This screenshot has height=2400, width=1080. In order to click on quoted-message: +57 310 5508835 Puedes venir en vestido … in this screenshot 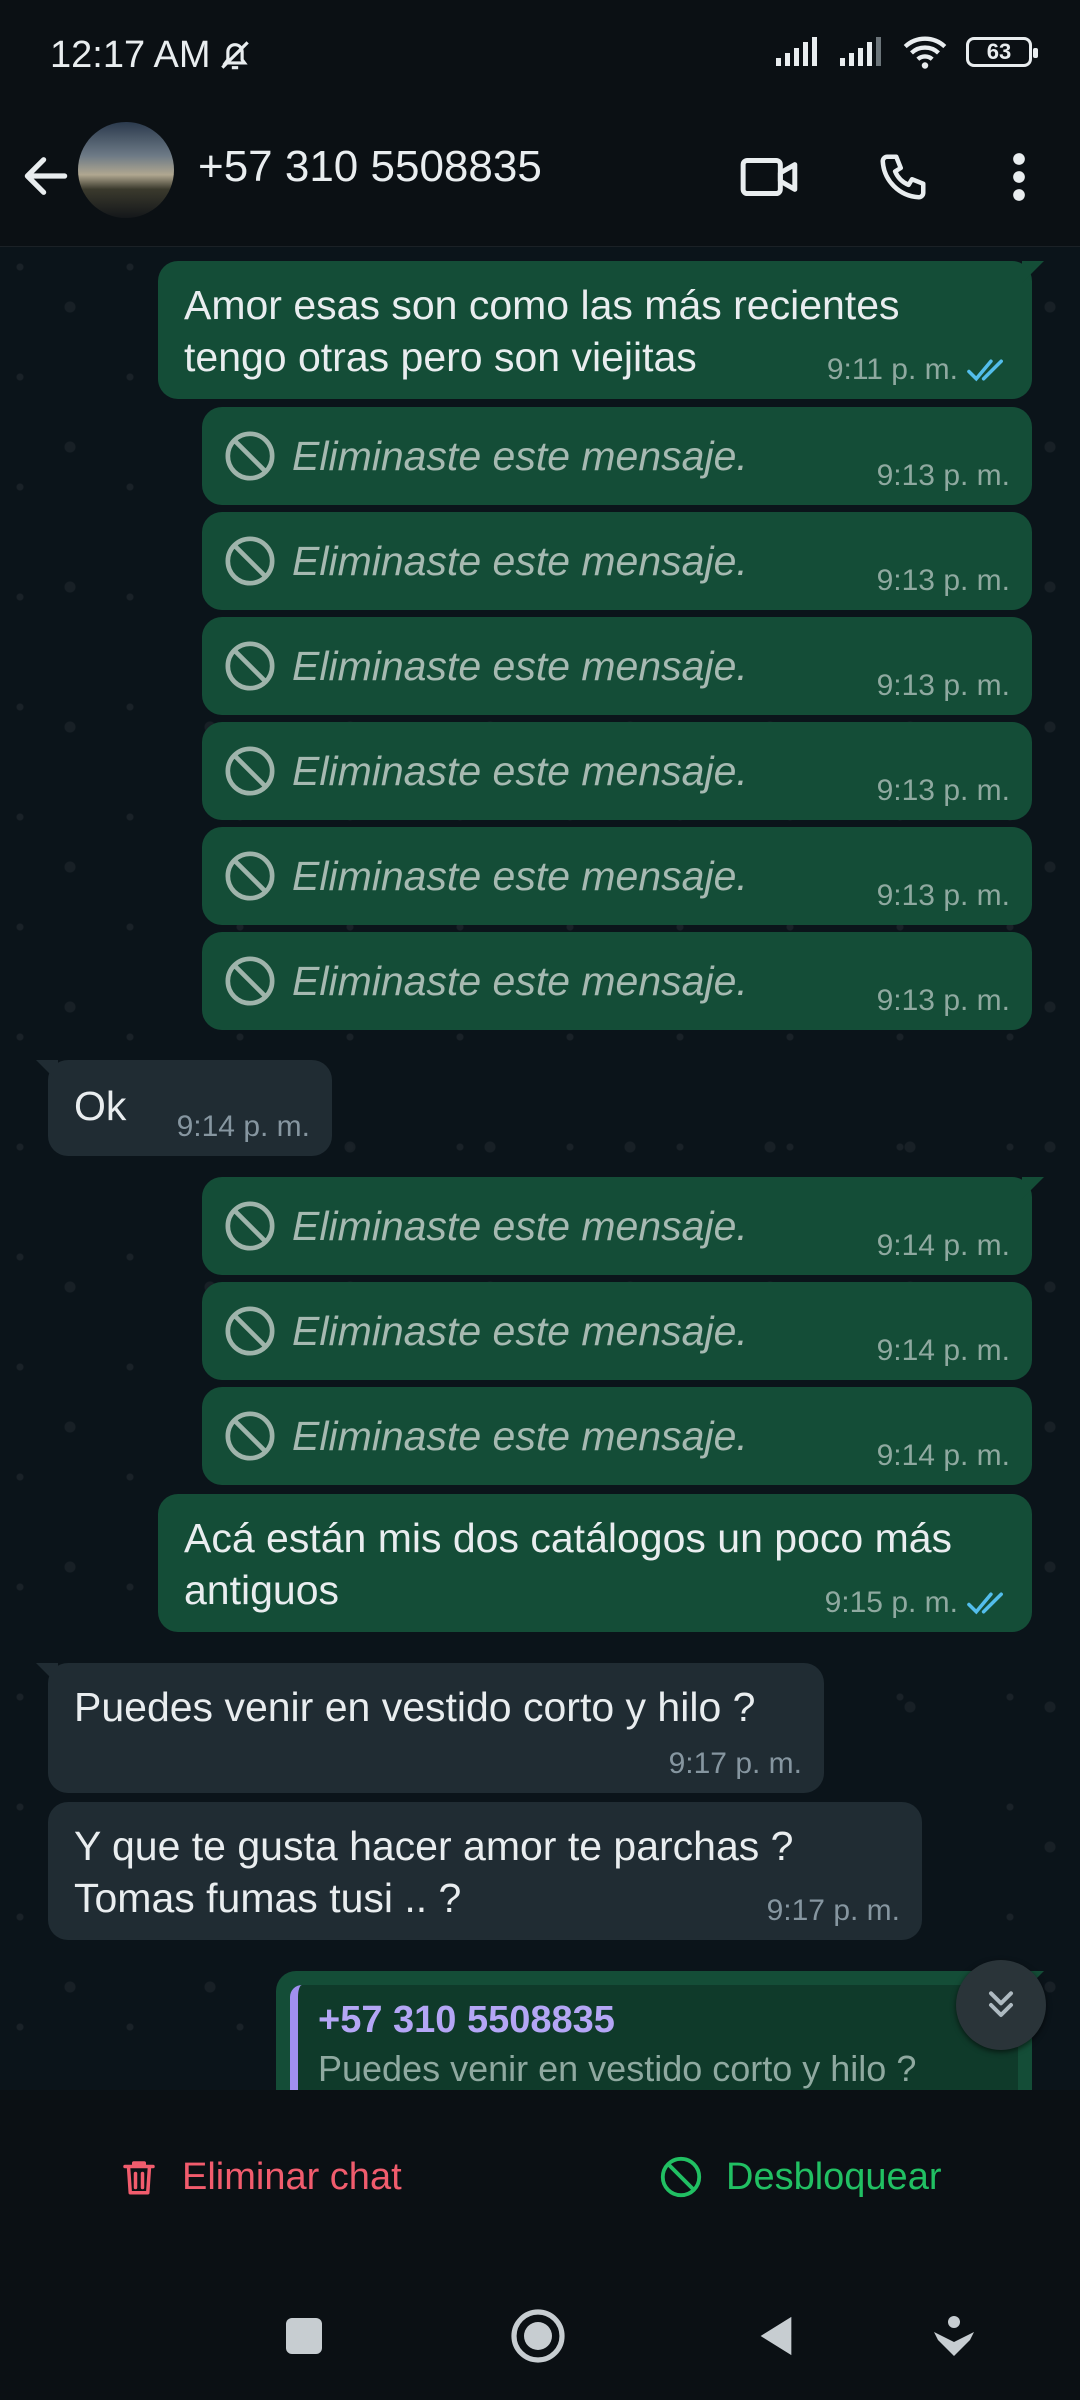, I will do `click(654, 2037)`.